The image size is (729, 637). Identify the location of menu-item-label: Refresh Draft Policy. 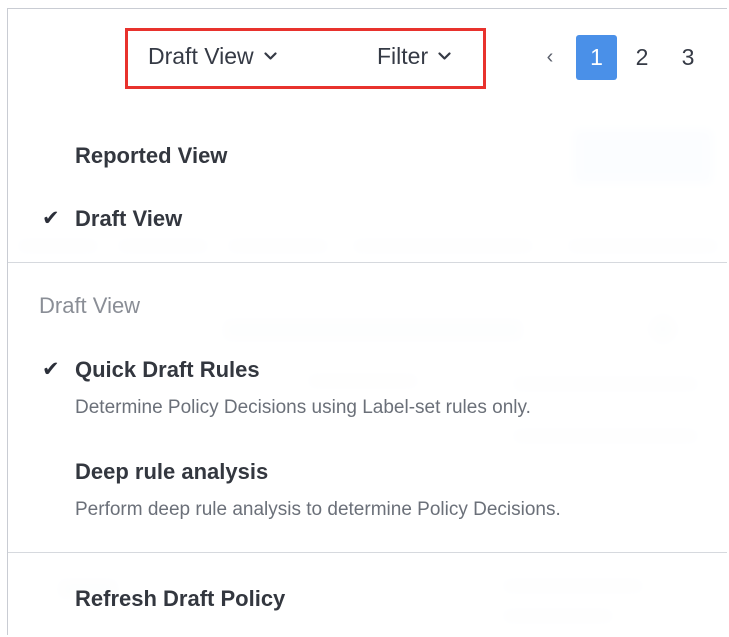
(180, 598).